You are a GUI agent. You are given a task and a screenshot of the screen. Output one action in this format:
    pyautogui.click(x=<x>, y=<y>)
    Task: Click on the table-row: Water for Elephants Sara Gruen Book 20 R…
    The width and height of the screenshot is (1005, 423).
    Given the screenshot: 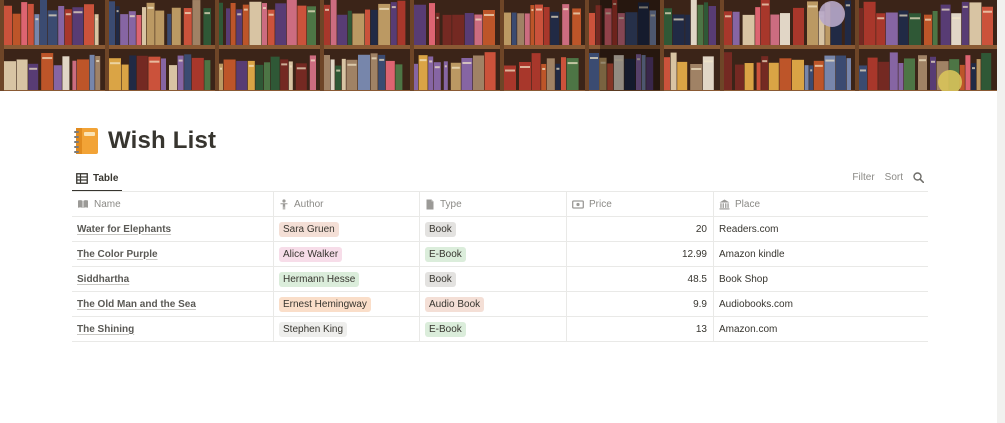 What is the action you would take?
    pyautogui.click(x=500, y=229)
    